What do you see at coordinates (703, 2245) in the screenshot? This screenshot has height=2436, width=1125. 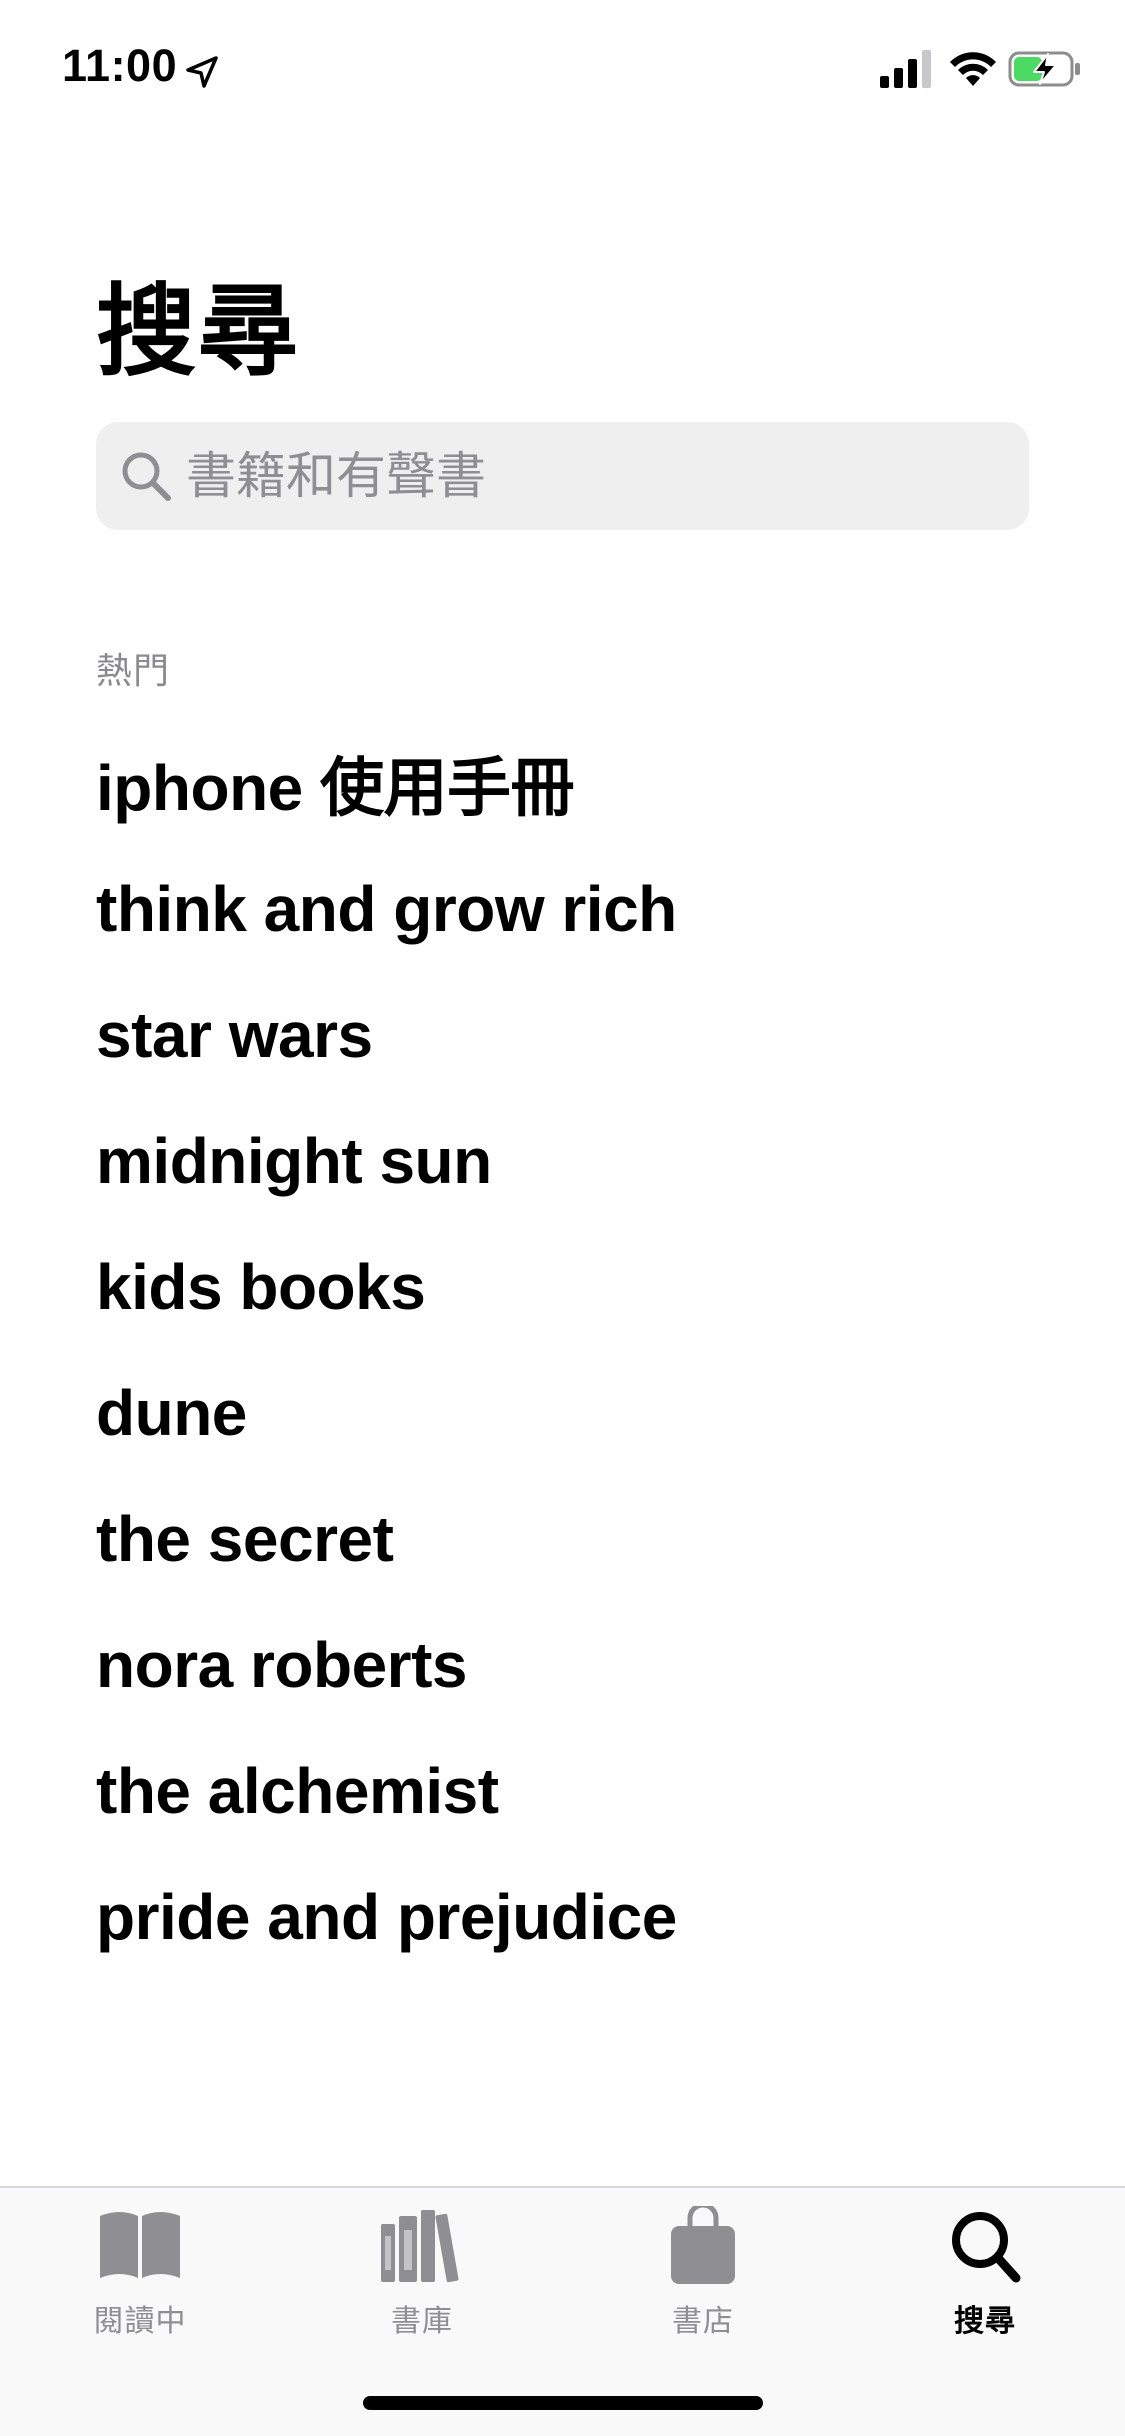 I see `bag-icon` at bounding box center [703, 2245].